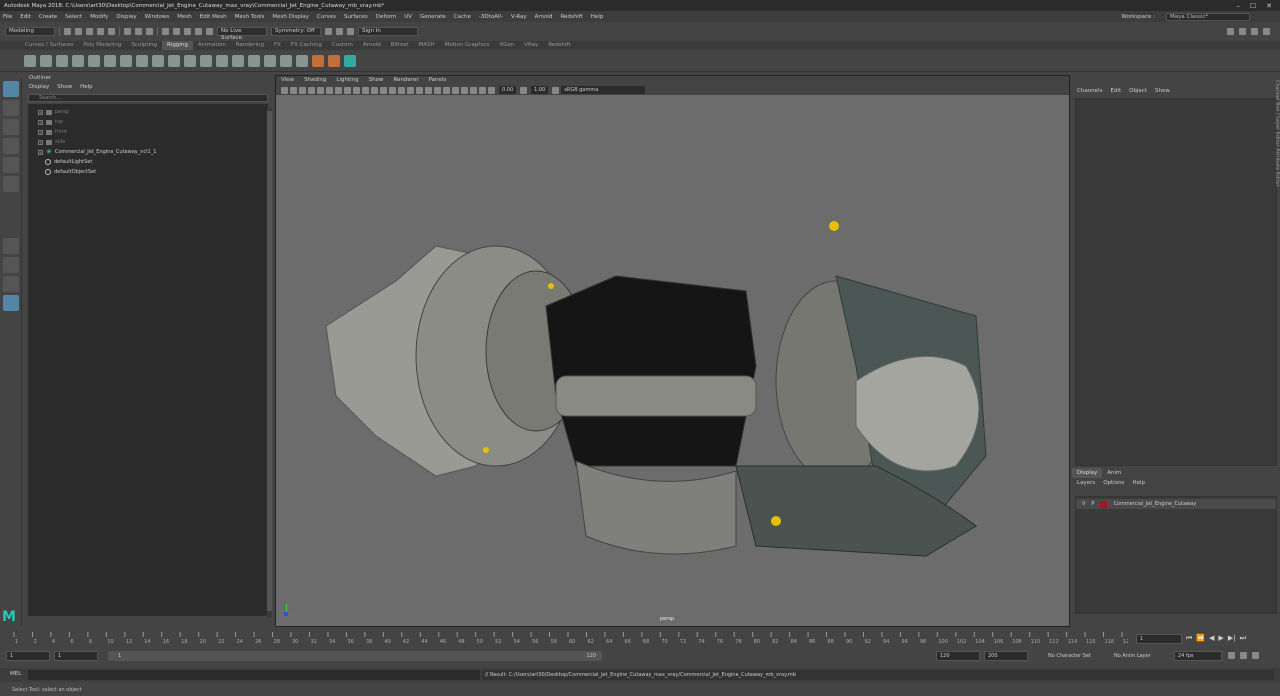  Describe the element at coordinates (408, 17) in the screenshot. I see `menu-uv: UV` at that location.